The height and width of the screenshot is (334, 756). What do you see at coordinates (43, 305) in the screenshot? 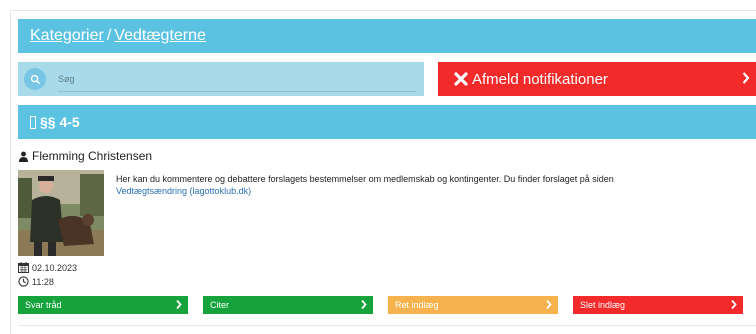
I see `reply-thread-label: Svar tråd` at bounding box center [43, 305].